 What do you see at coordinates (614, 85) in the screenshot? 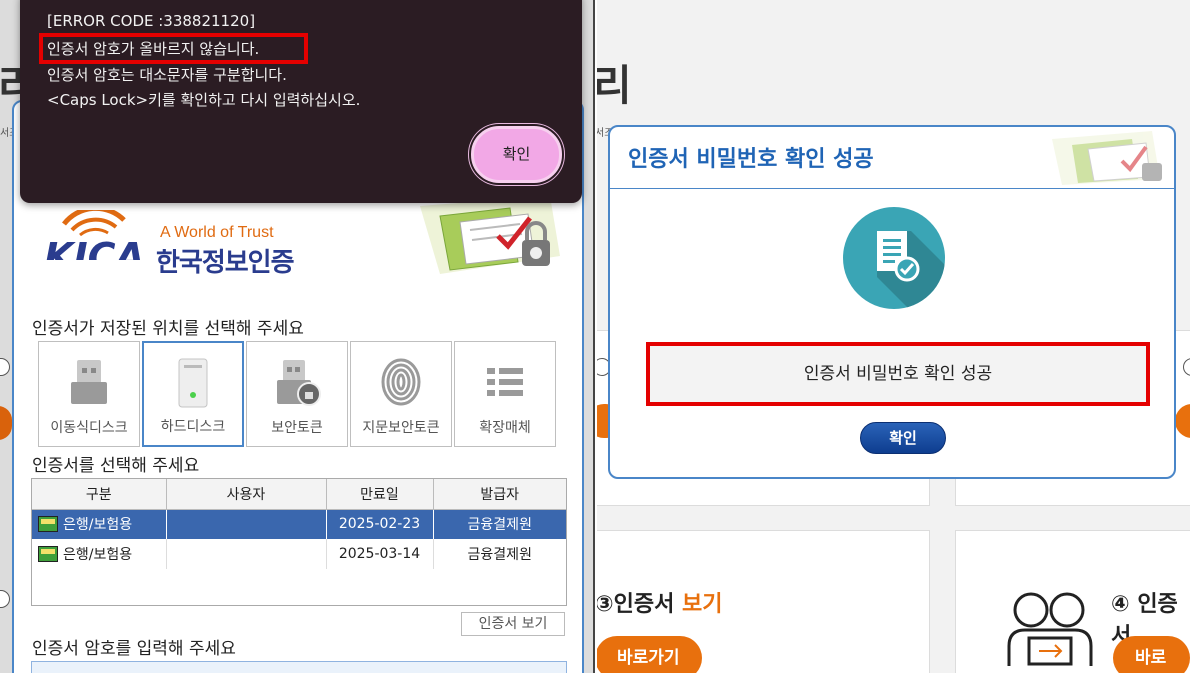
I see `background-heading: 리` at bounding box center [614, 85].